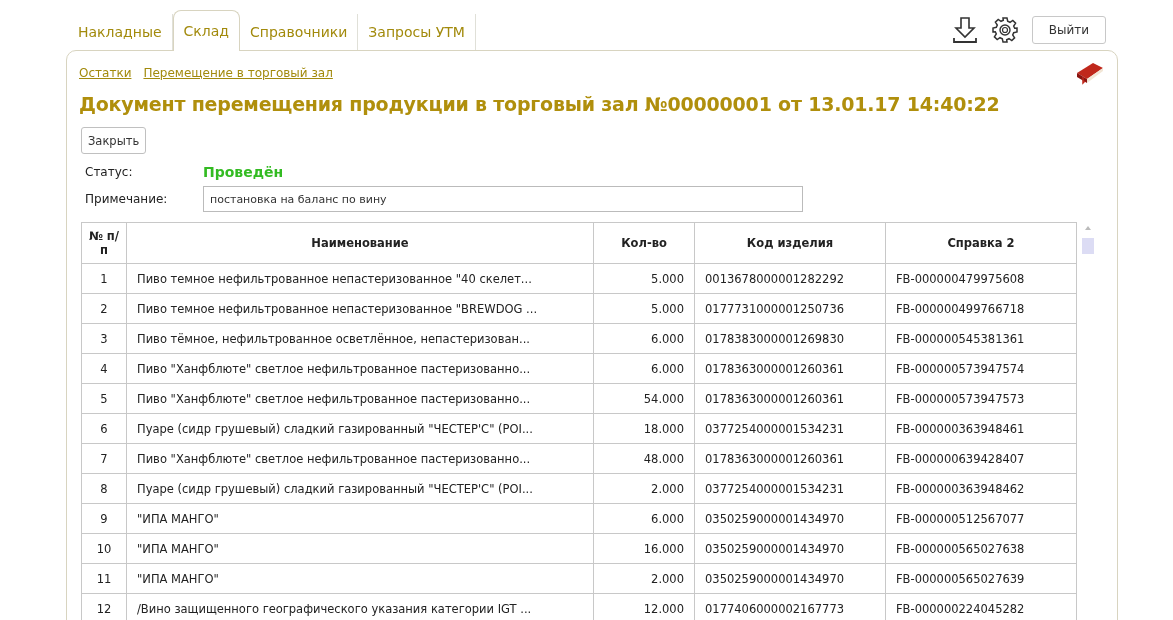 This screenshot has height=620, width=1173. I want to click on breadcrumb-link: Остатки, so click(105, 73).